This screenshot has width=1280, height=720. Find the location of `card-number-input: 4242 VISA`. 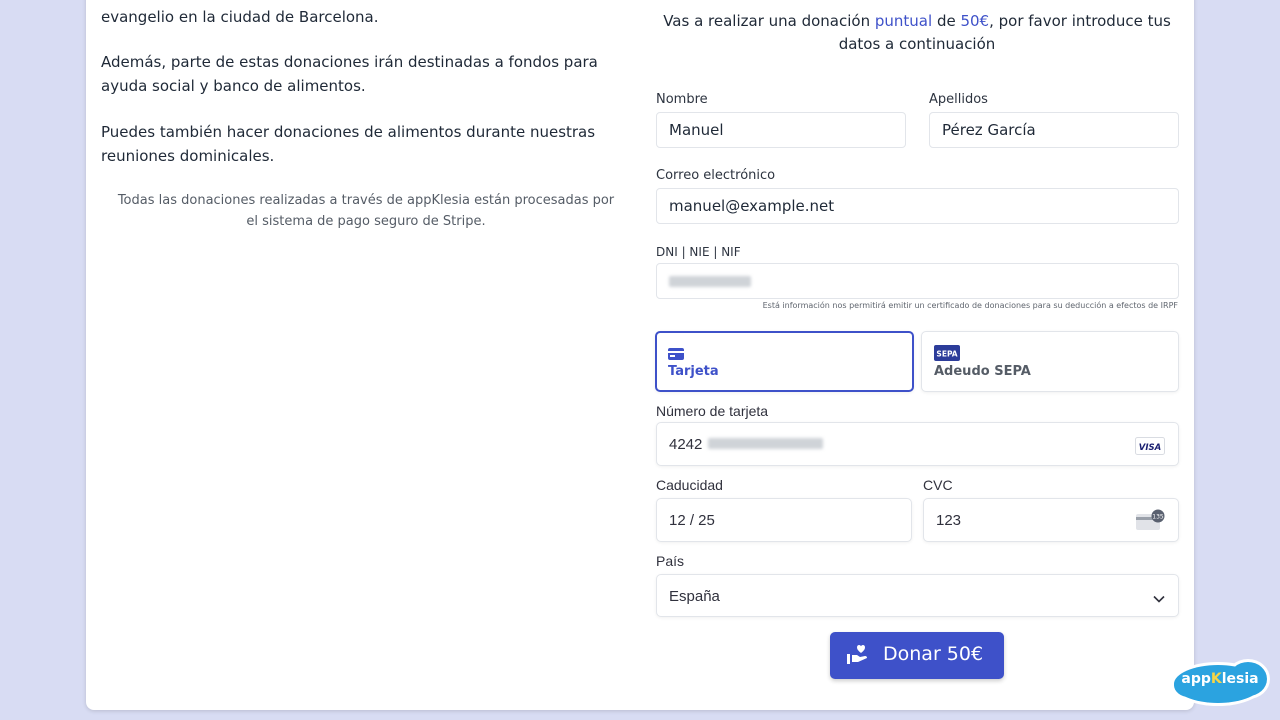

card-number-input: 4242 VISA is located at coordinates (917, 444).